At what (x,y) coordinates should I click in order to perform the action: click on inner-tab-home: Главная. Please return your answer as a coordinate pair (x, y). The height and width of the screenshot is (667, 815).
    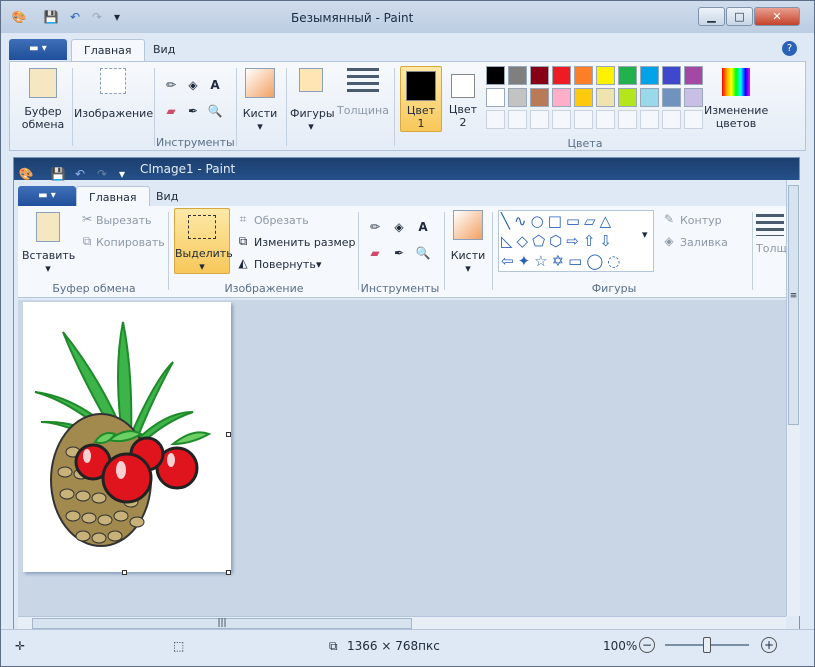
    Looking at the image, I should click on (113, 197).